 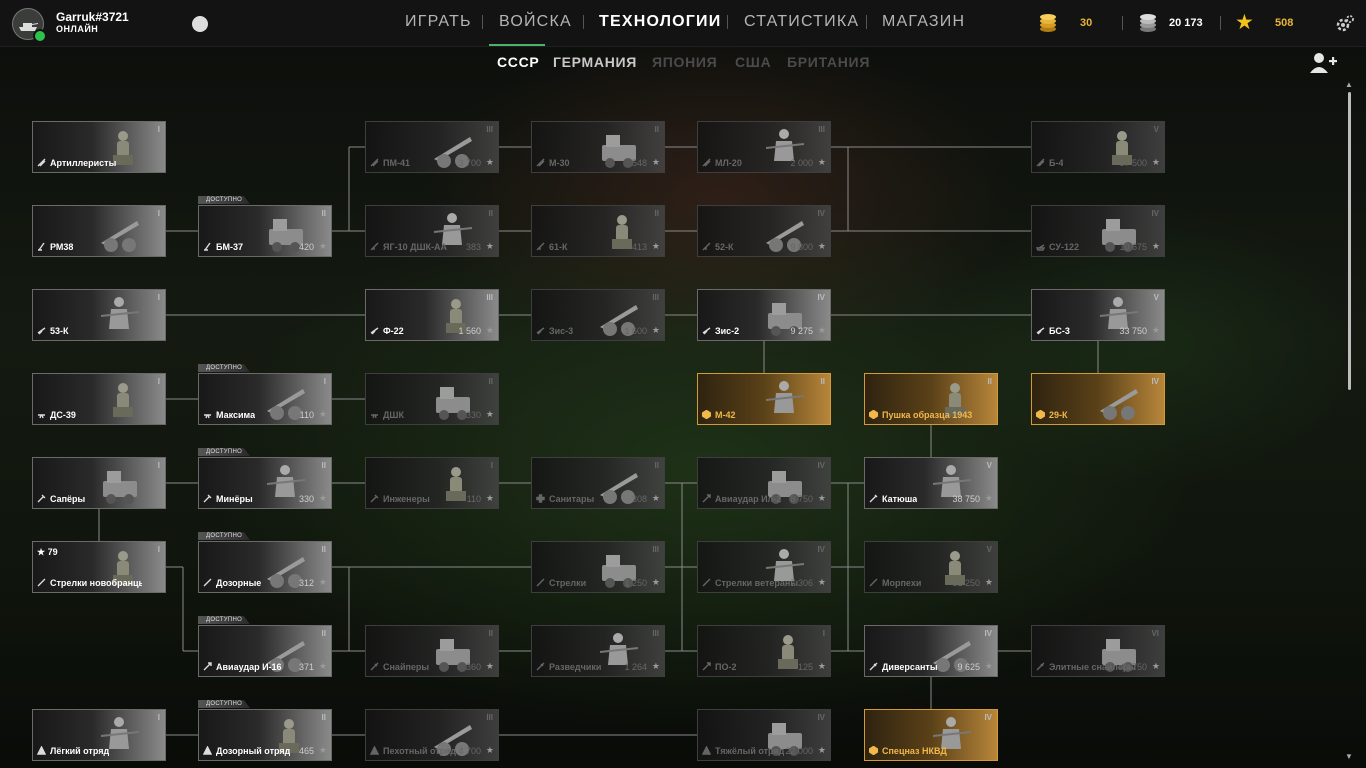 I want to click on unit-cost: 37 500, so click(x=1133, y=163).